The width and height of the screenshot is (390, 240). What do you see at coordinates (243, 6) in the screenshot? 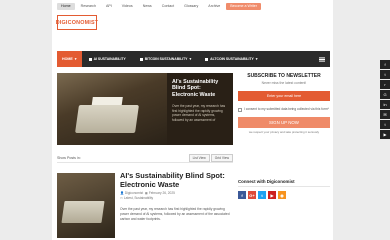
I see `topnav-become-writer: Become a Writer` at bounding box center [243, 6].